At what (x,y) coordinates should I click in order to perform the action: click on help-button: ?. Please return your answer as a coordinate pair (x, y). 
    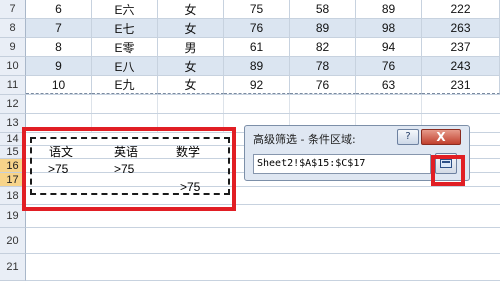
    Looking at the image, I should click on (408, 137).